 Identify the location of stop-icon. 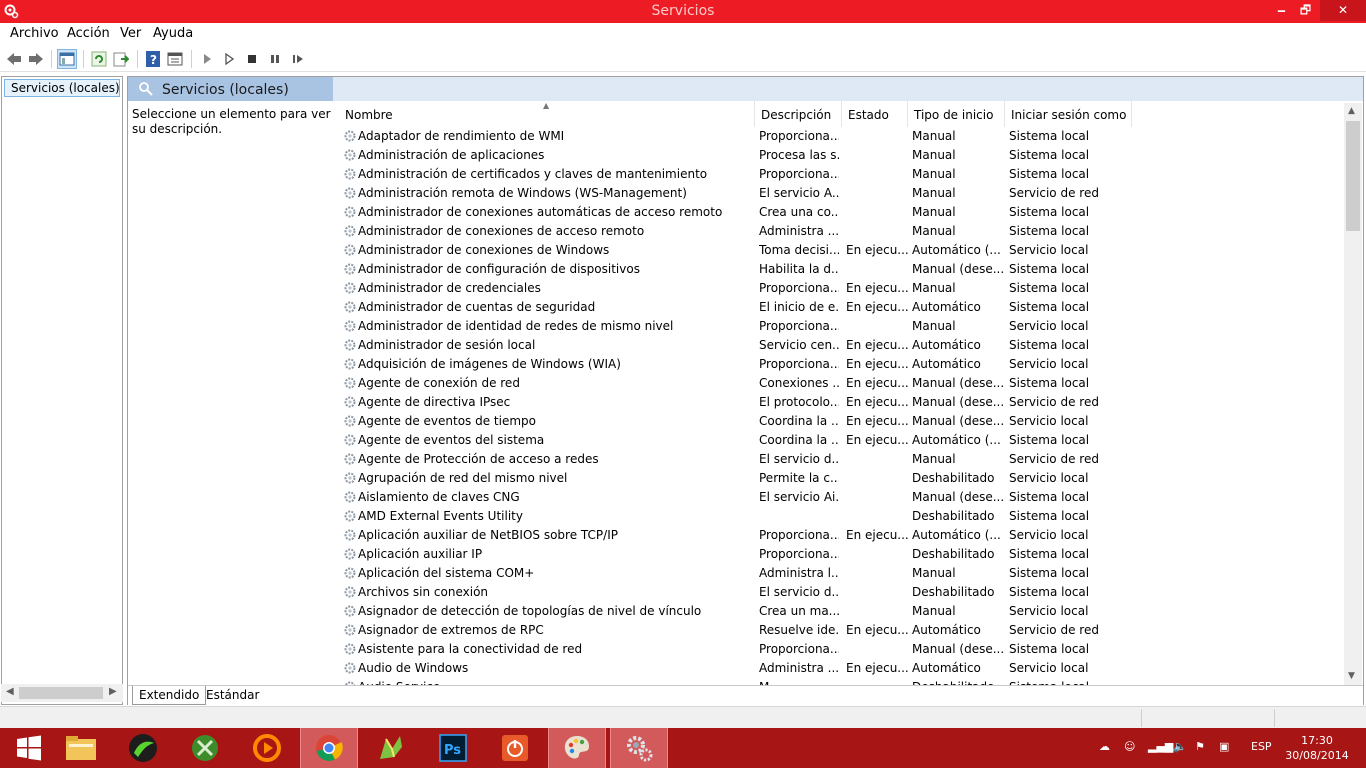
(252, 59).